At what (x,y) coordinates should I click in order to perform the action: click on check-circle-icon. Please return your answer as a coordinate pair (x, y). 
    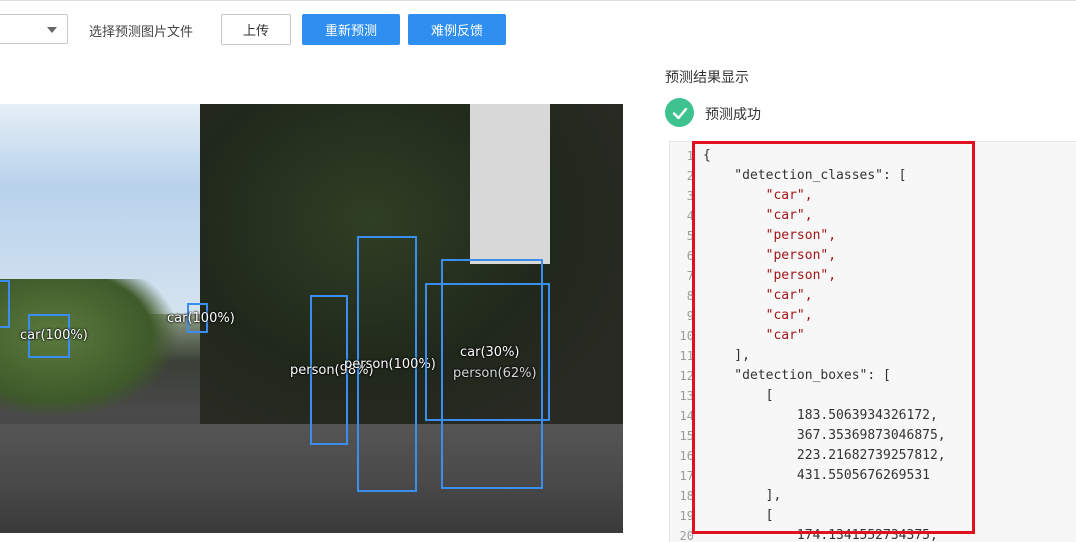
    Looking at the image, I should click on (679, 112).